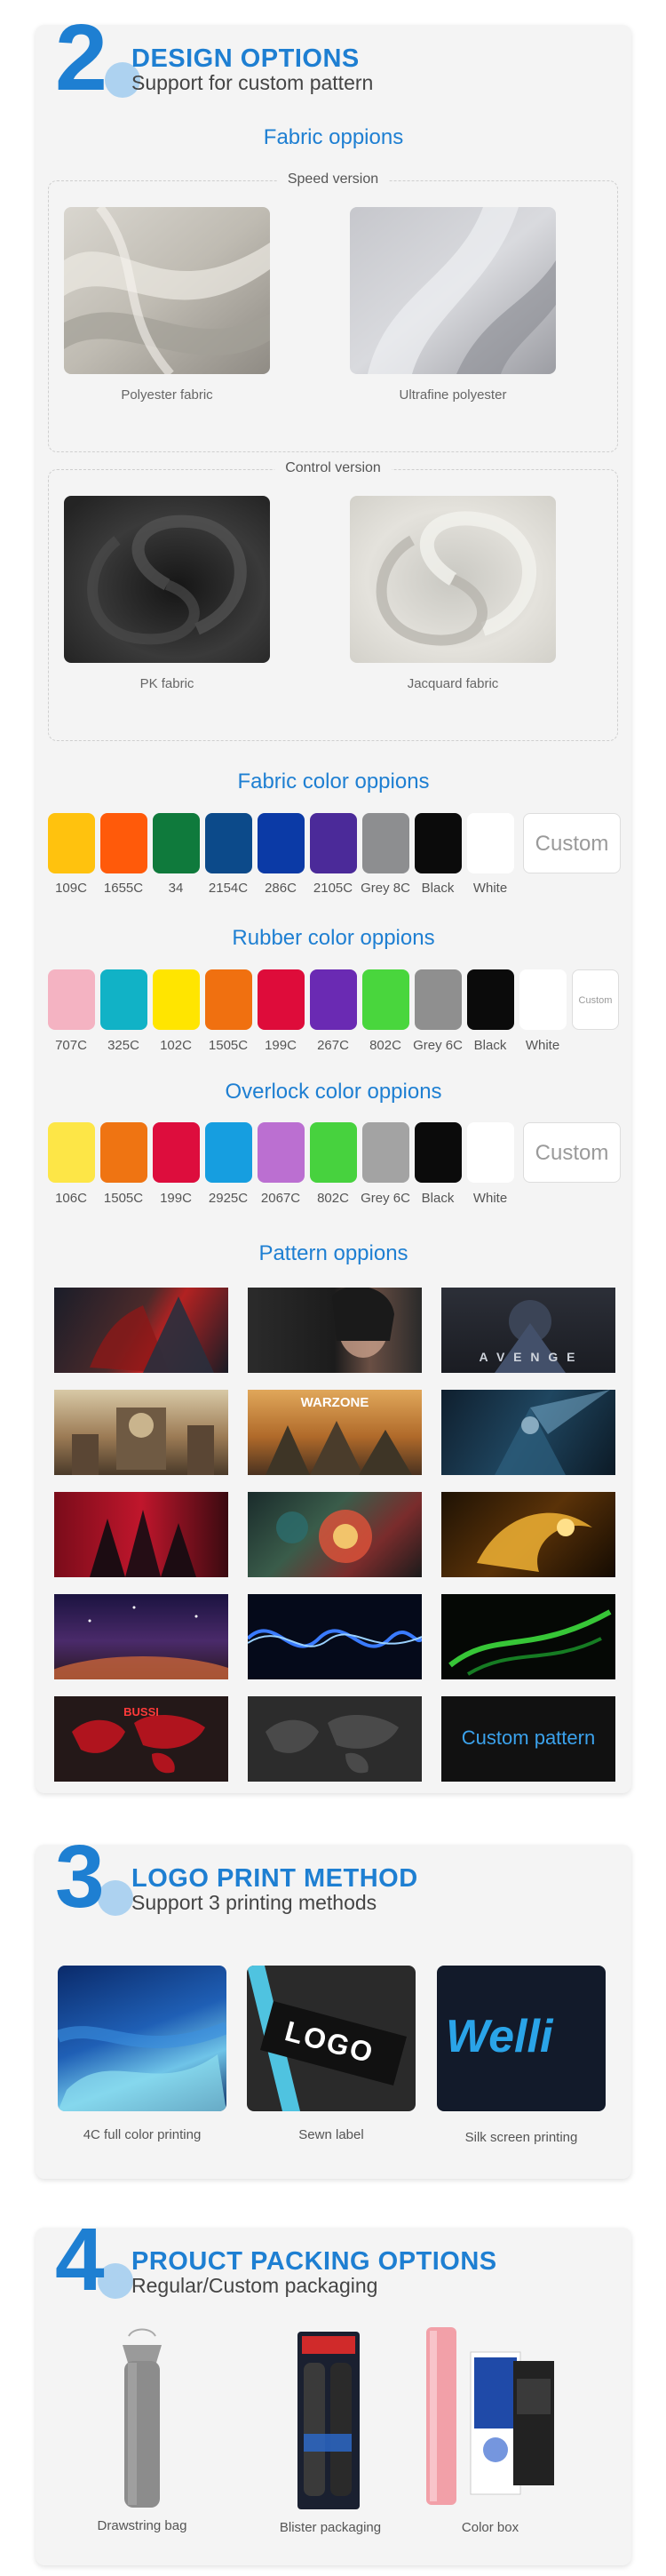  I want to click on fabric-color-swatch-label: 286C, so click(281, 888).